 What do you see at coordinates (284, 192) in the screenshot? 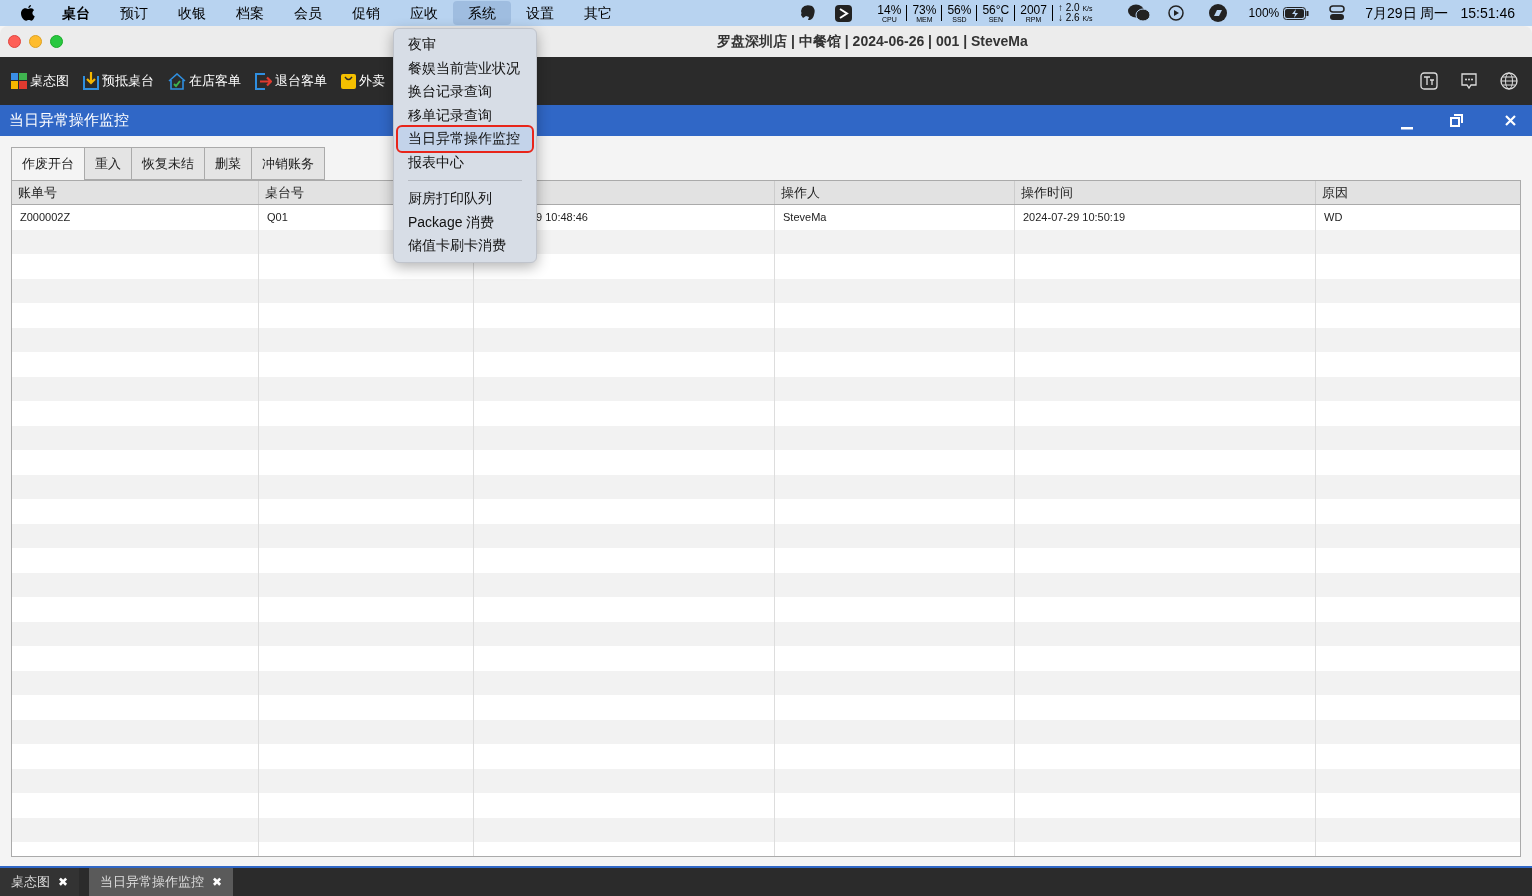
I see `column-header: 桌台号` at bounding box center [284, 192].